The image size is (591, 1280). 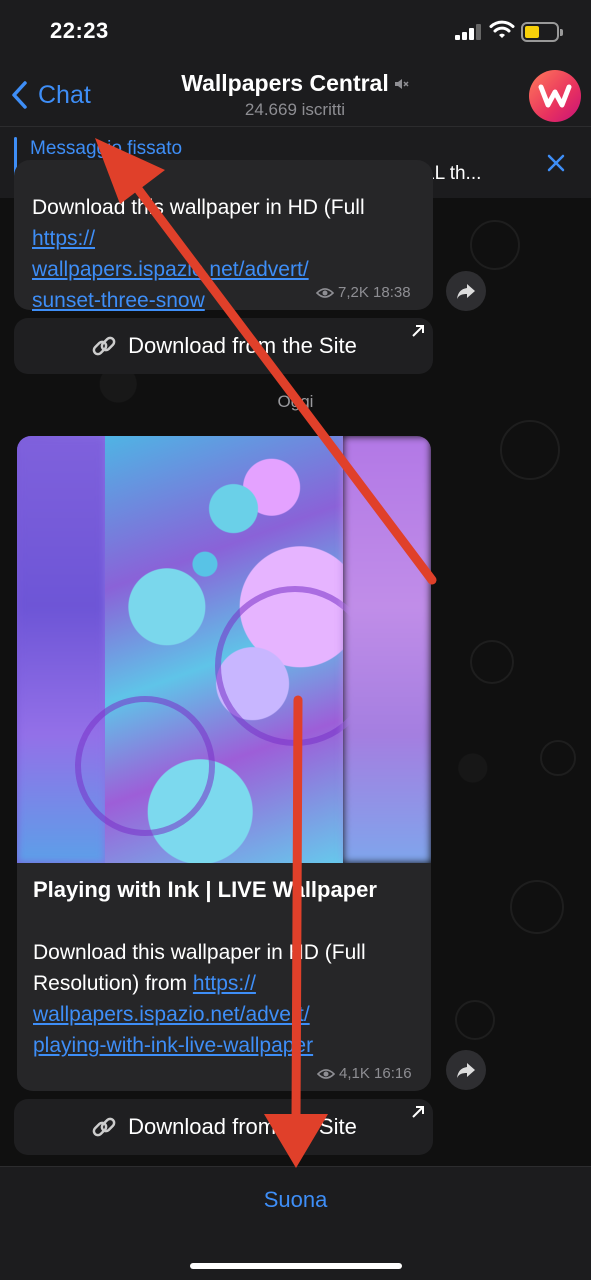 I want to click on muted-icon, so click(x=401, y=83).